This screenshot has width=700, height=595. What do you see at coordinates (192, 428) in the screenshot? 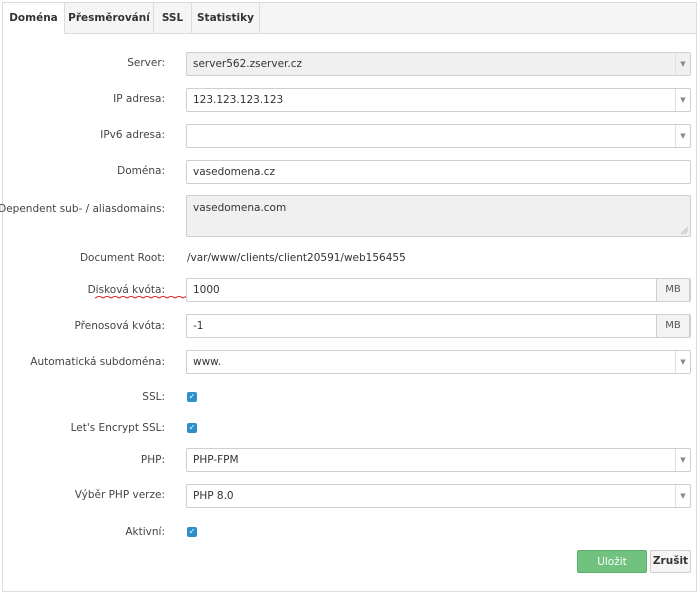
I see `letsencrypt-checkbox: ✓` at bounding box center [192, 428].